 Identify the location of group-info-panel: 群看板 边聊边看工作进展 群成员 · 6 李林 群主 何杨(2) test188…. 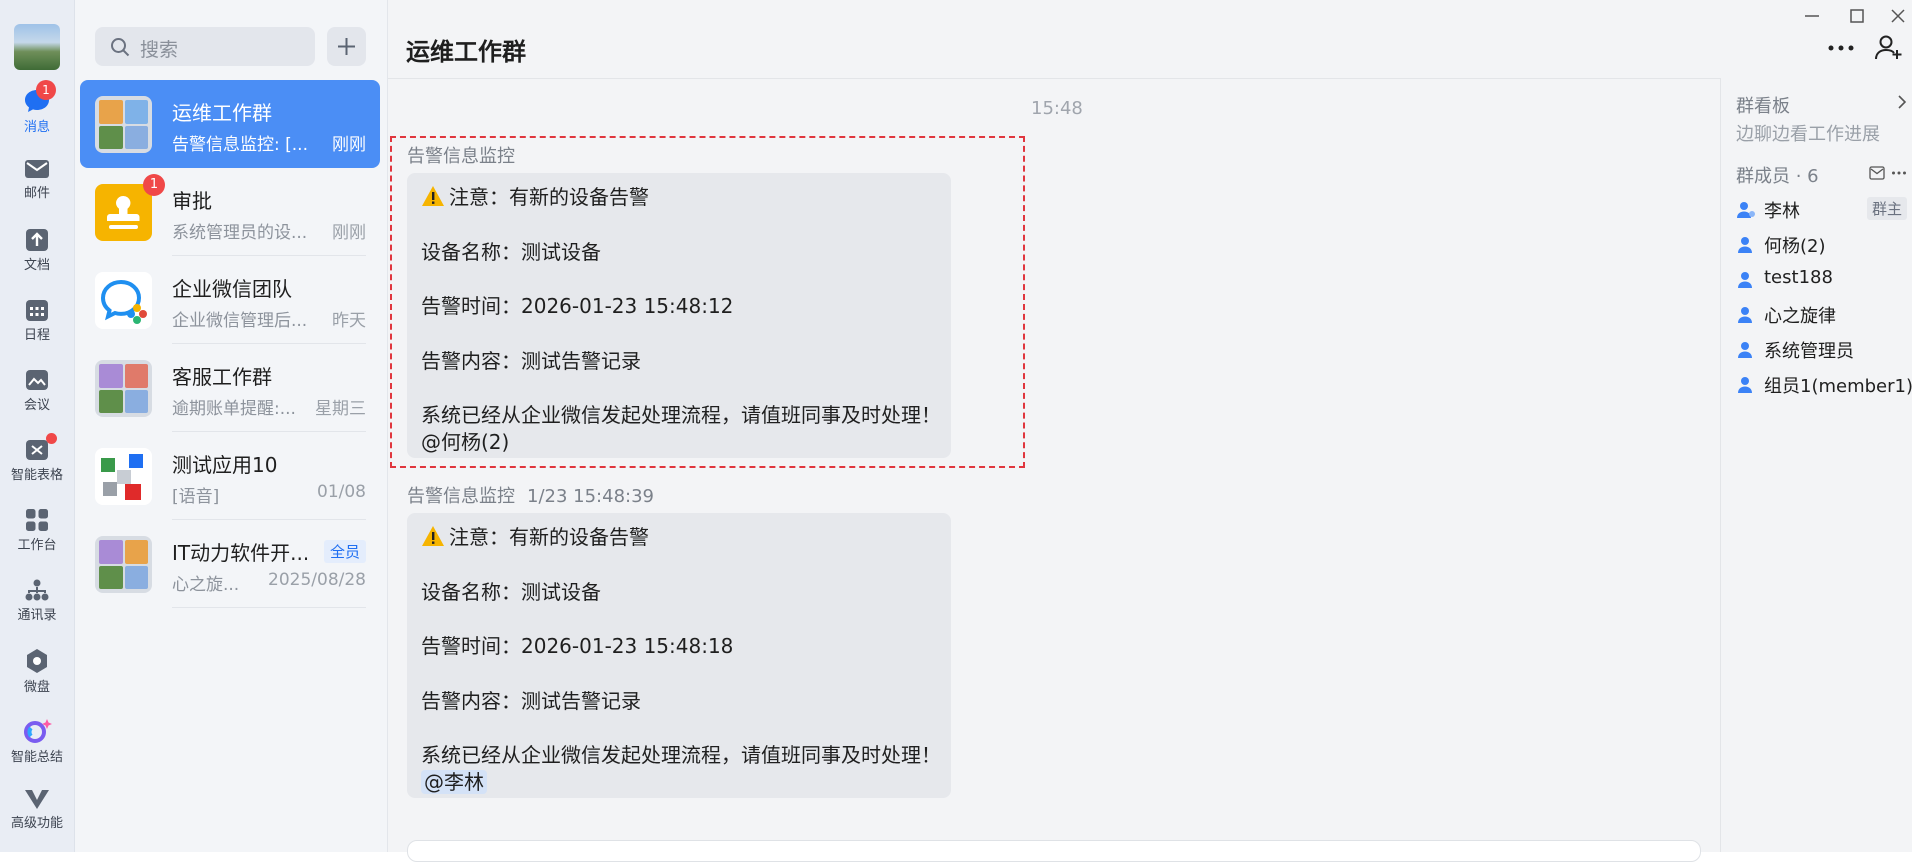
(1816, 465).